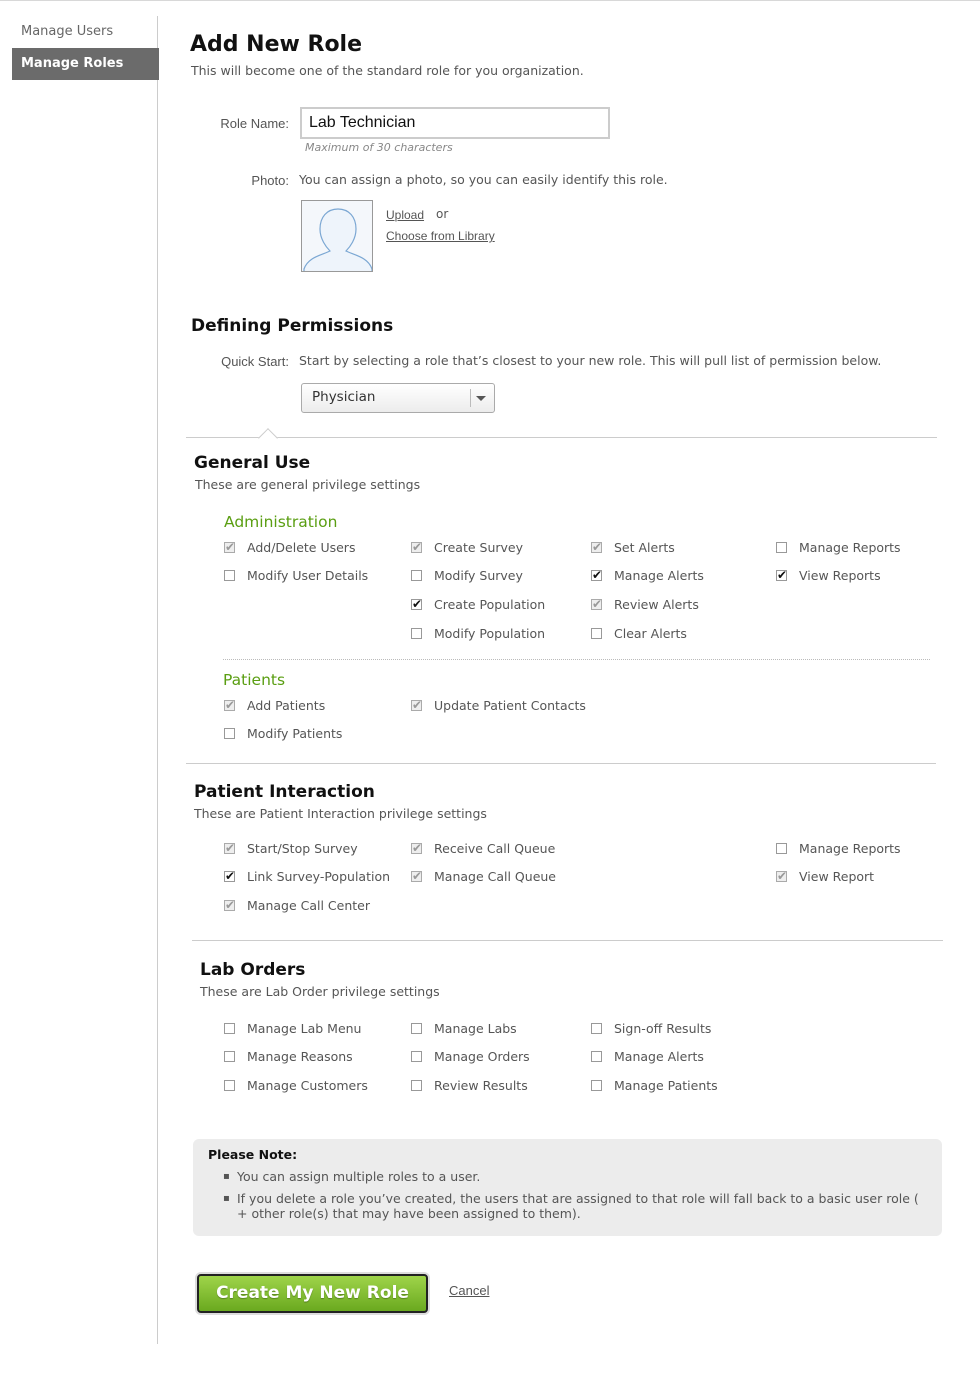 This screenshot has height=1376, width=980. I want to click on permission-checkbox: Create Population, so click(478, 604).